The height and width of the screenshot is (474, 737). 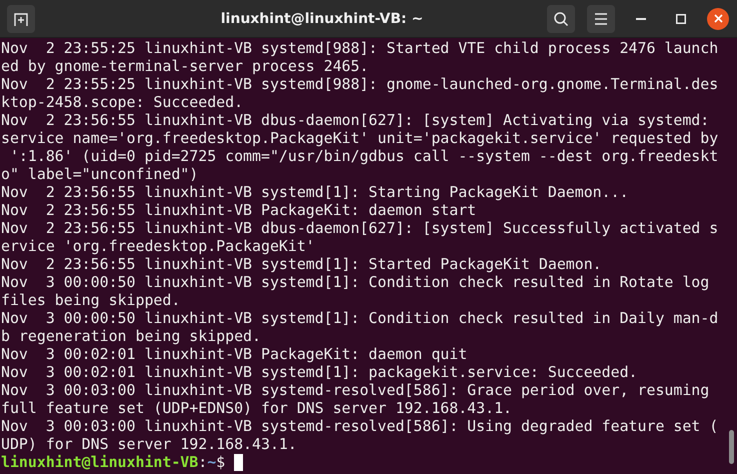 What do you see at coordinates (131, 336) in the screenshot?
I see `log-line: b regeneration being skipped.` at bounding box center [131, 336].